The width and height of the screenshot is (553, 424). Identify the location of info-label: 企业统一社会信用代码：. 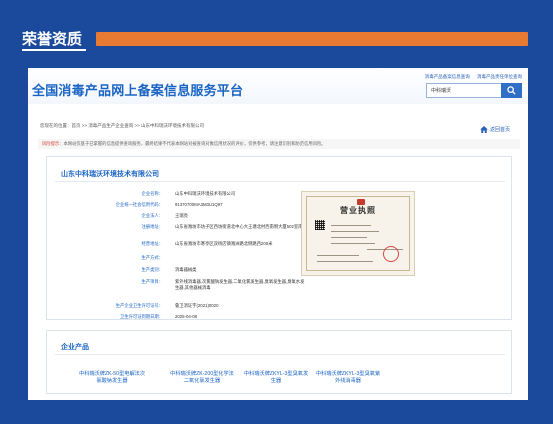
(139, 204).